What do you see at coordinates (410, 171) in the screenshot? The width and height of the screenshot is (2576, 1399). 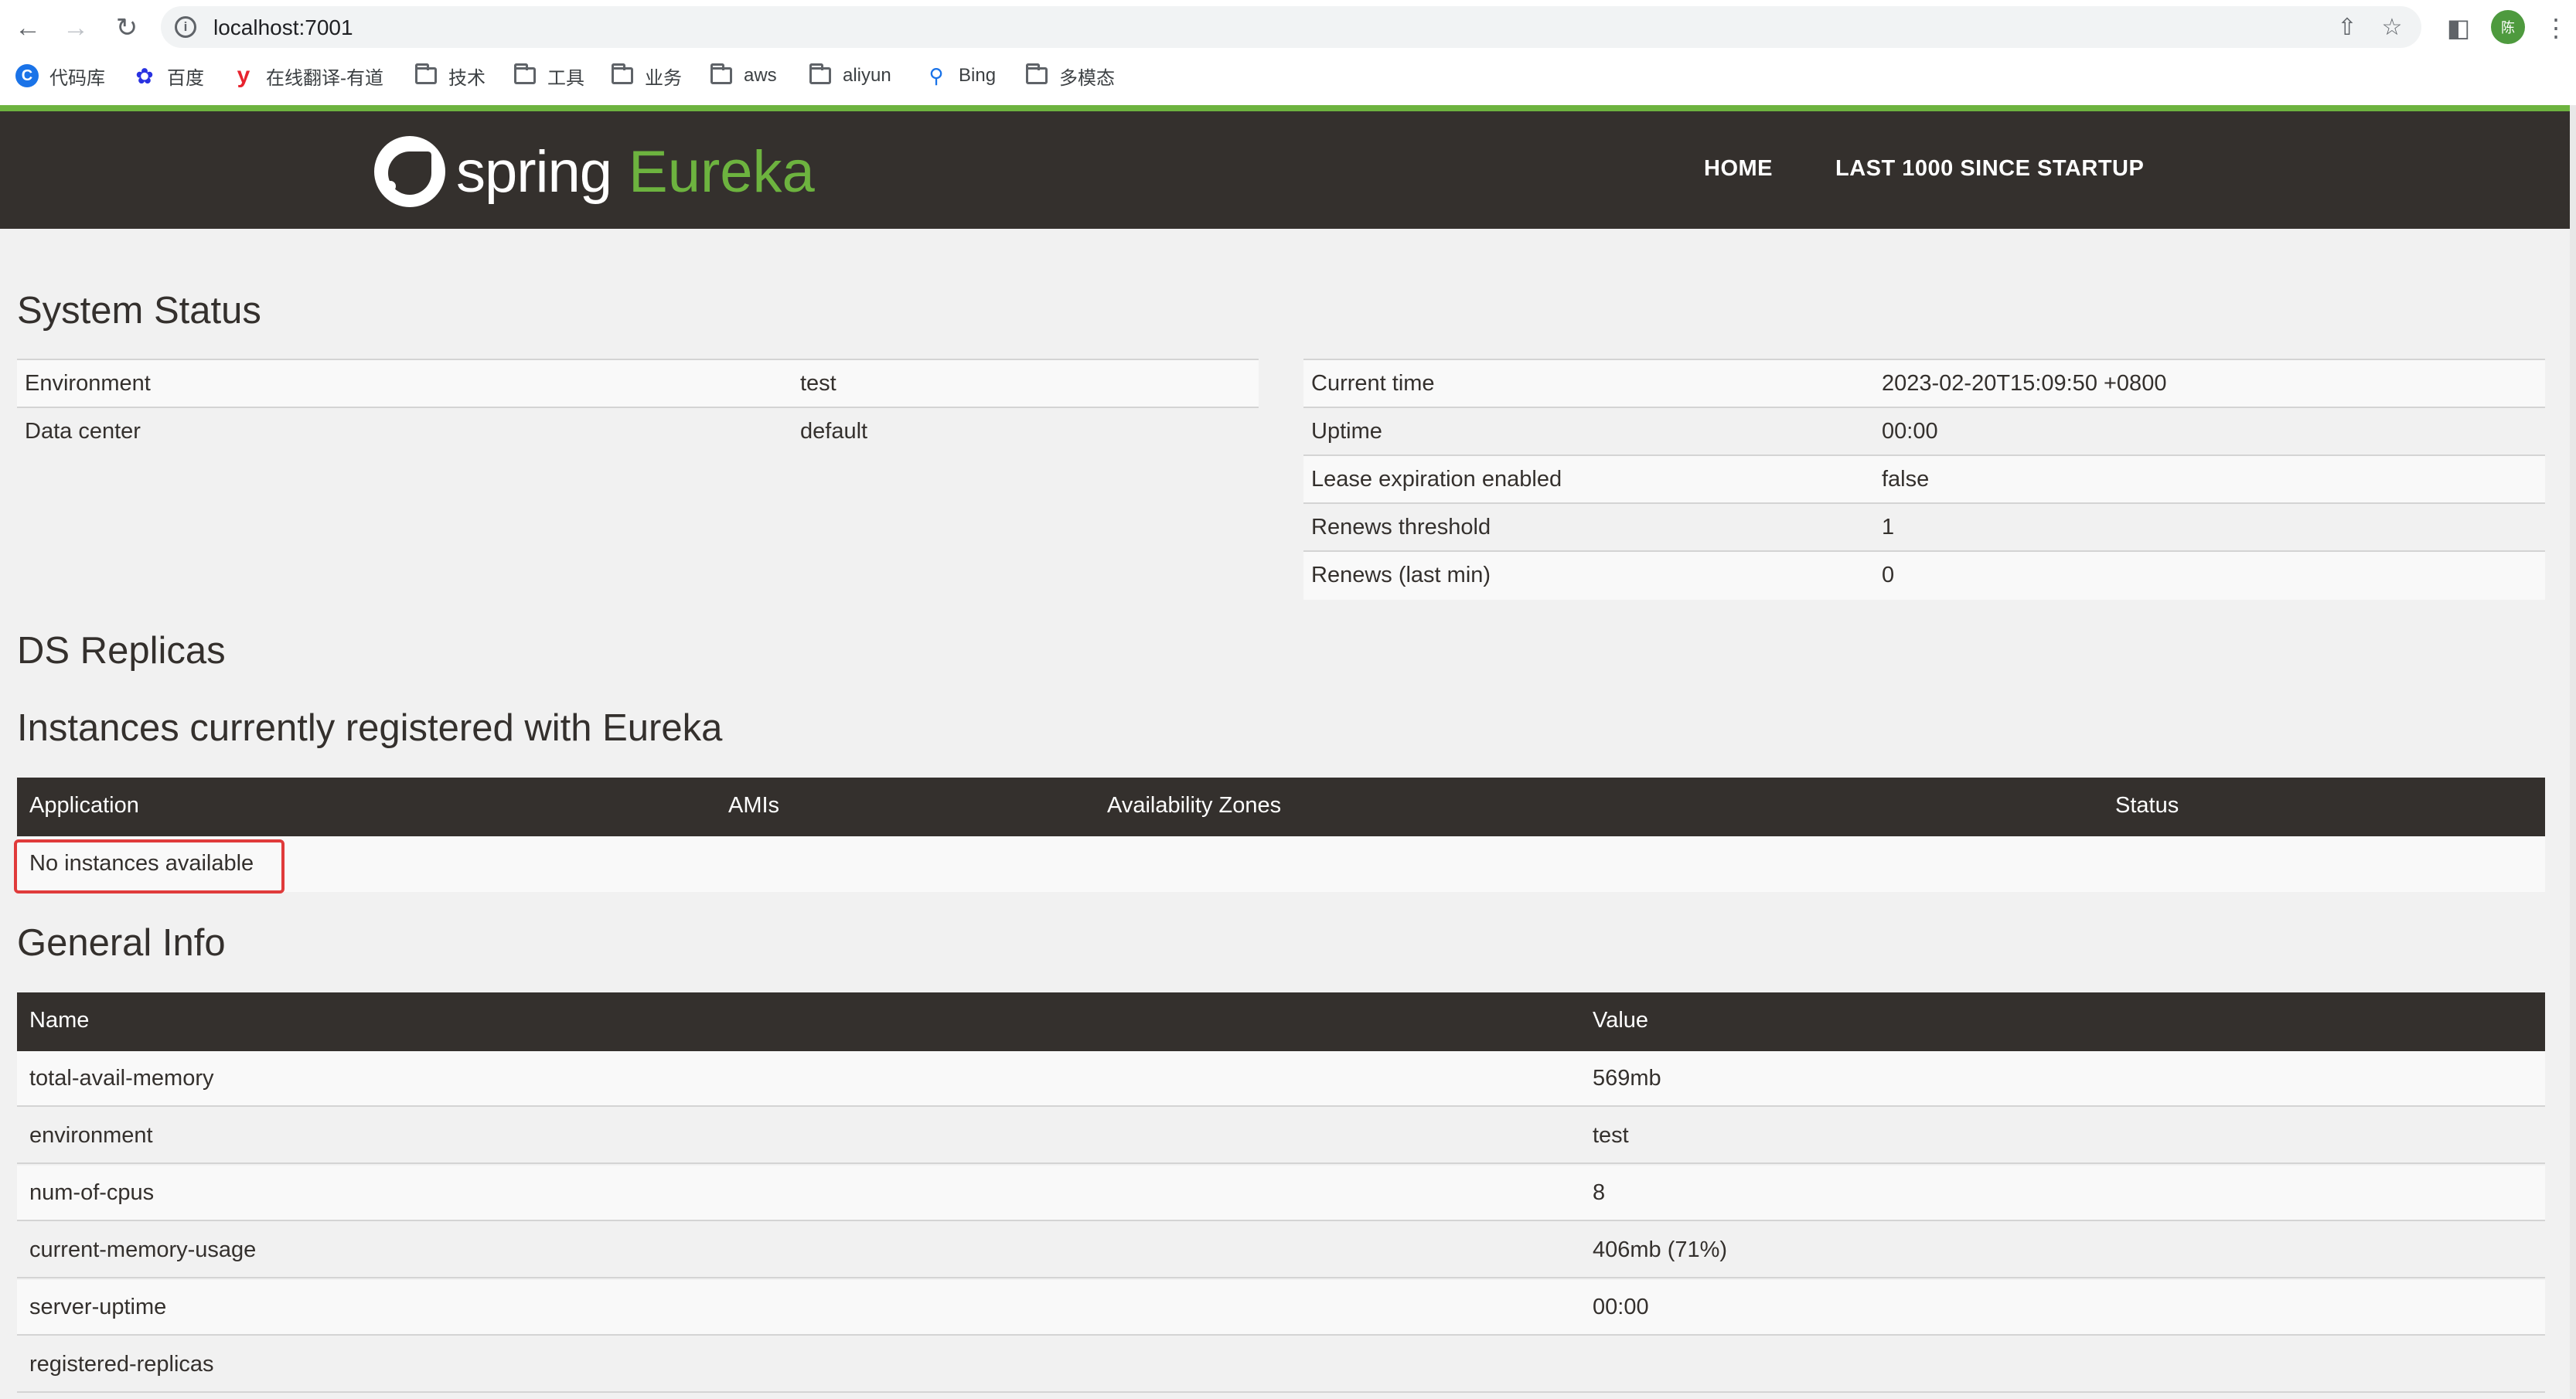 I see `spring-leaf-icon` at bounding box center [410, 171].